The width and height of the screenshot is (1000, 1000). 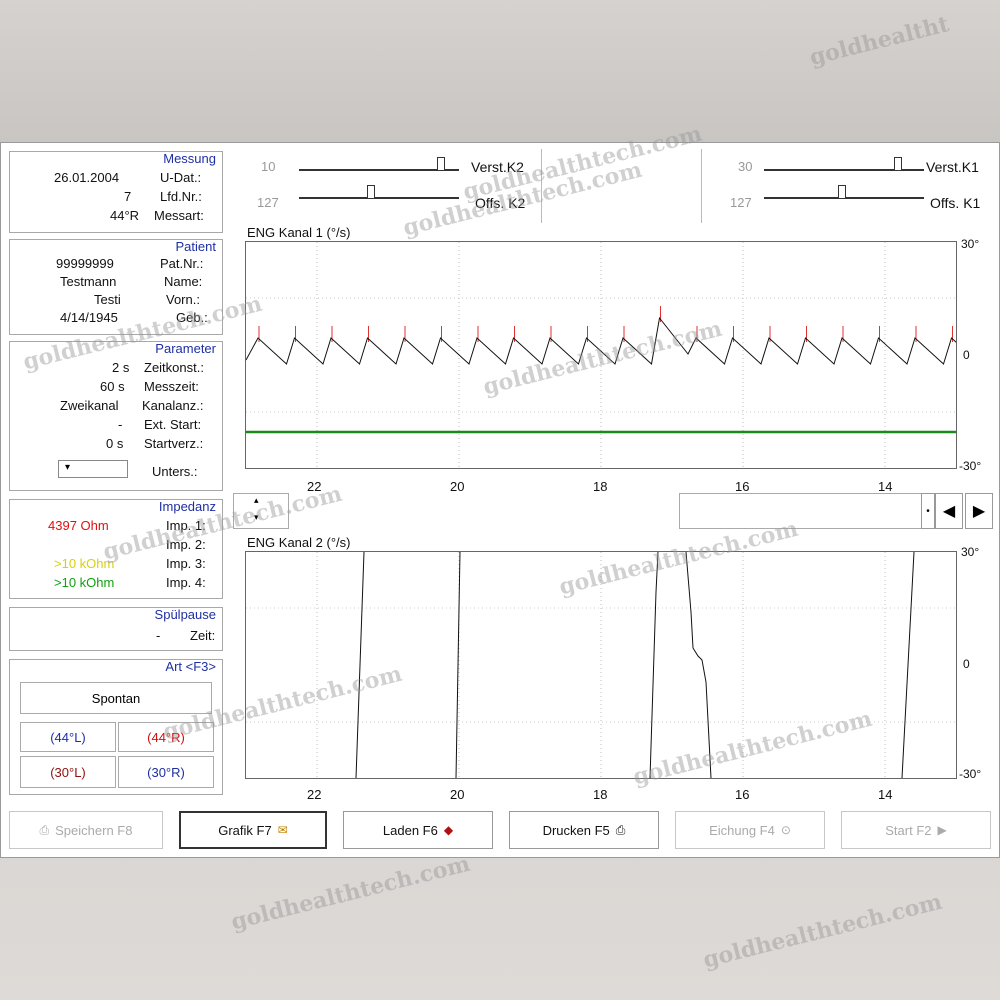 I want to click on vorn-label: Vorn.:, so click(x=183, y=299).